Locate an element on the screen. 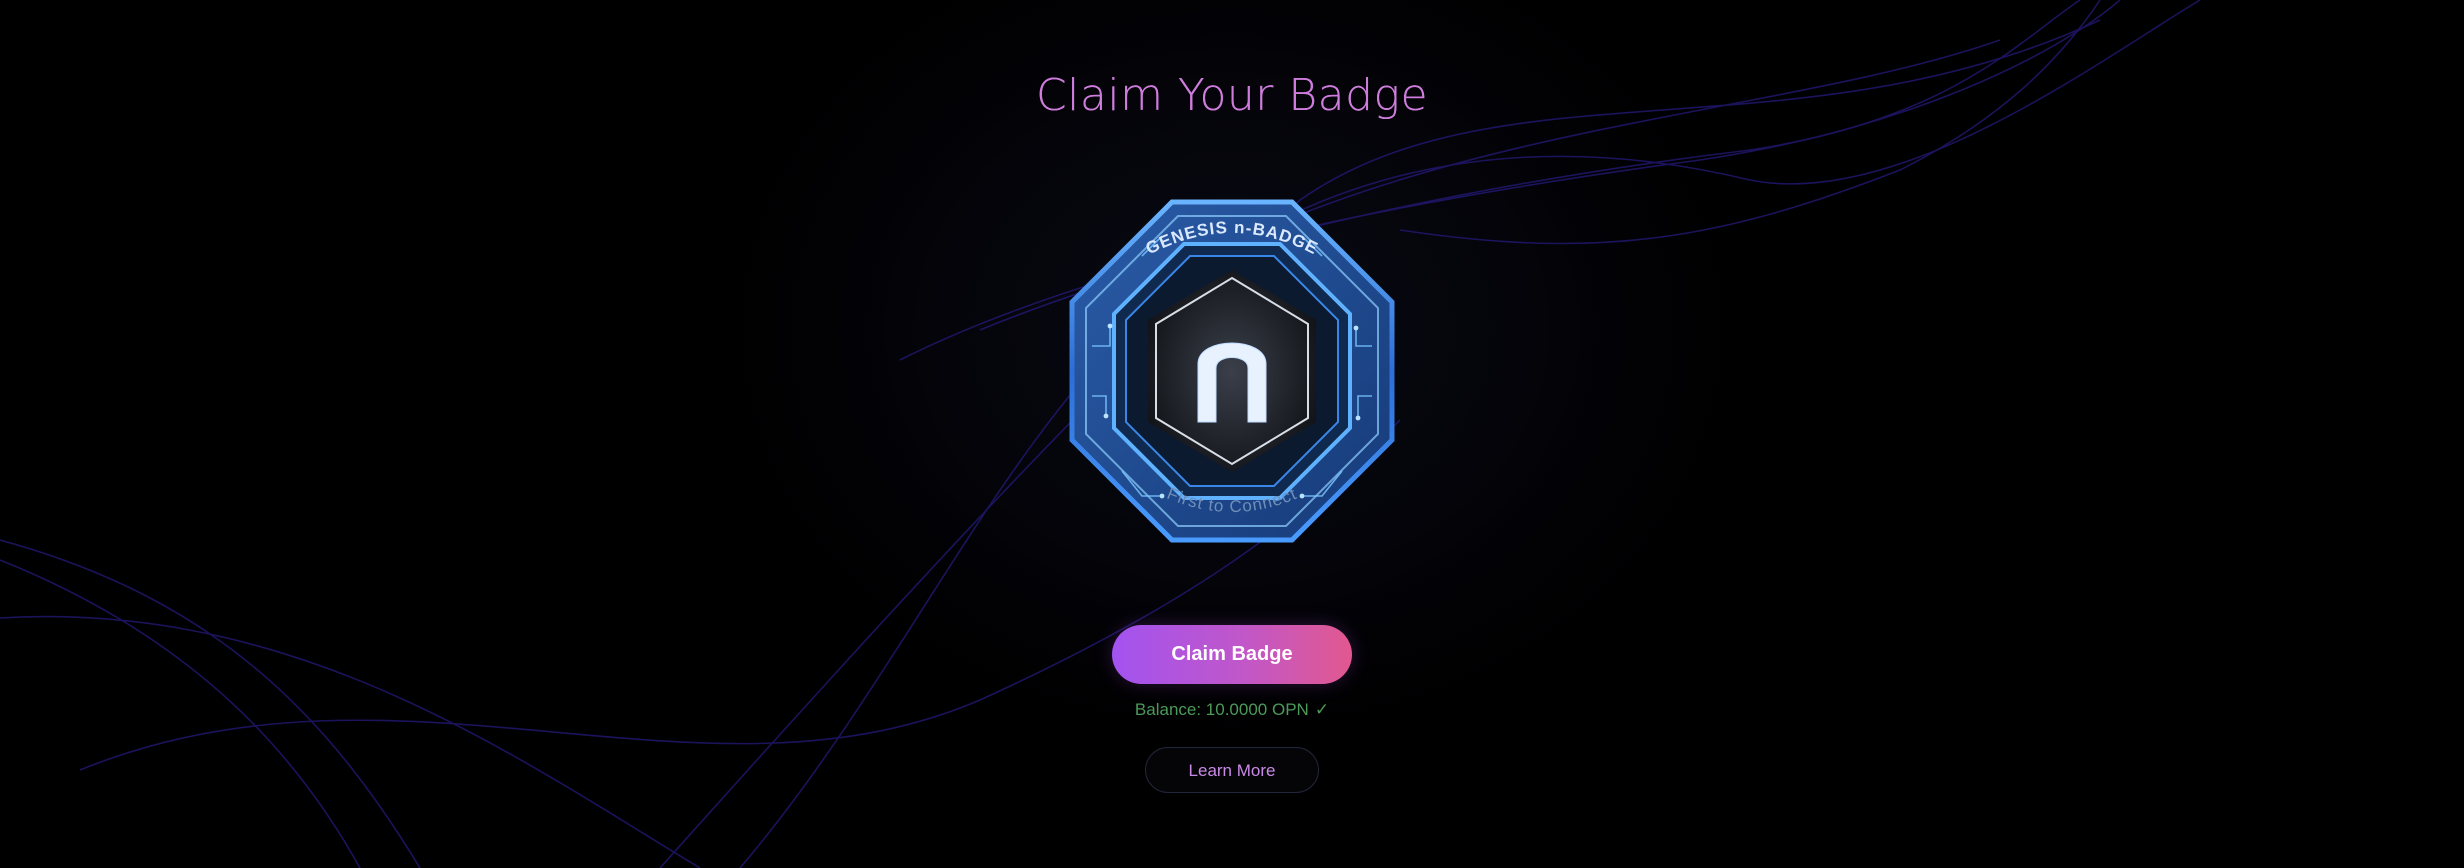 This screenshot has height=868, width=2464. genesis-badge-image: GENESIS n-BADGE First to Connect is located at coordinates (1232, 371).